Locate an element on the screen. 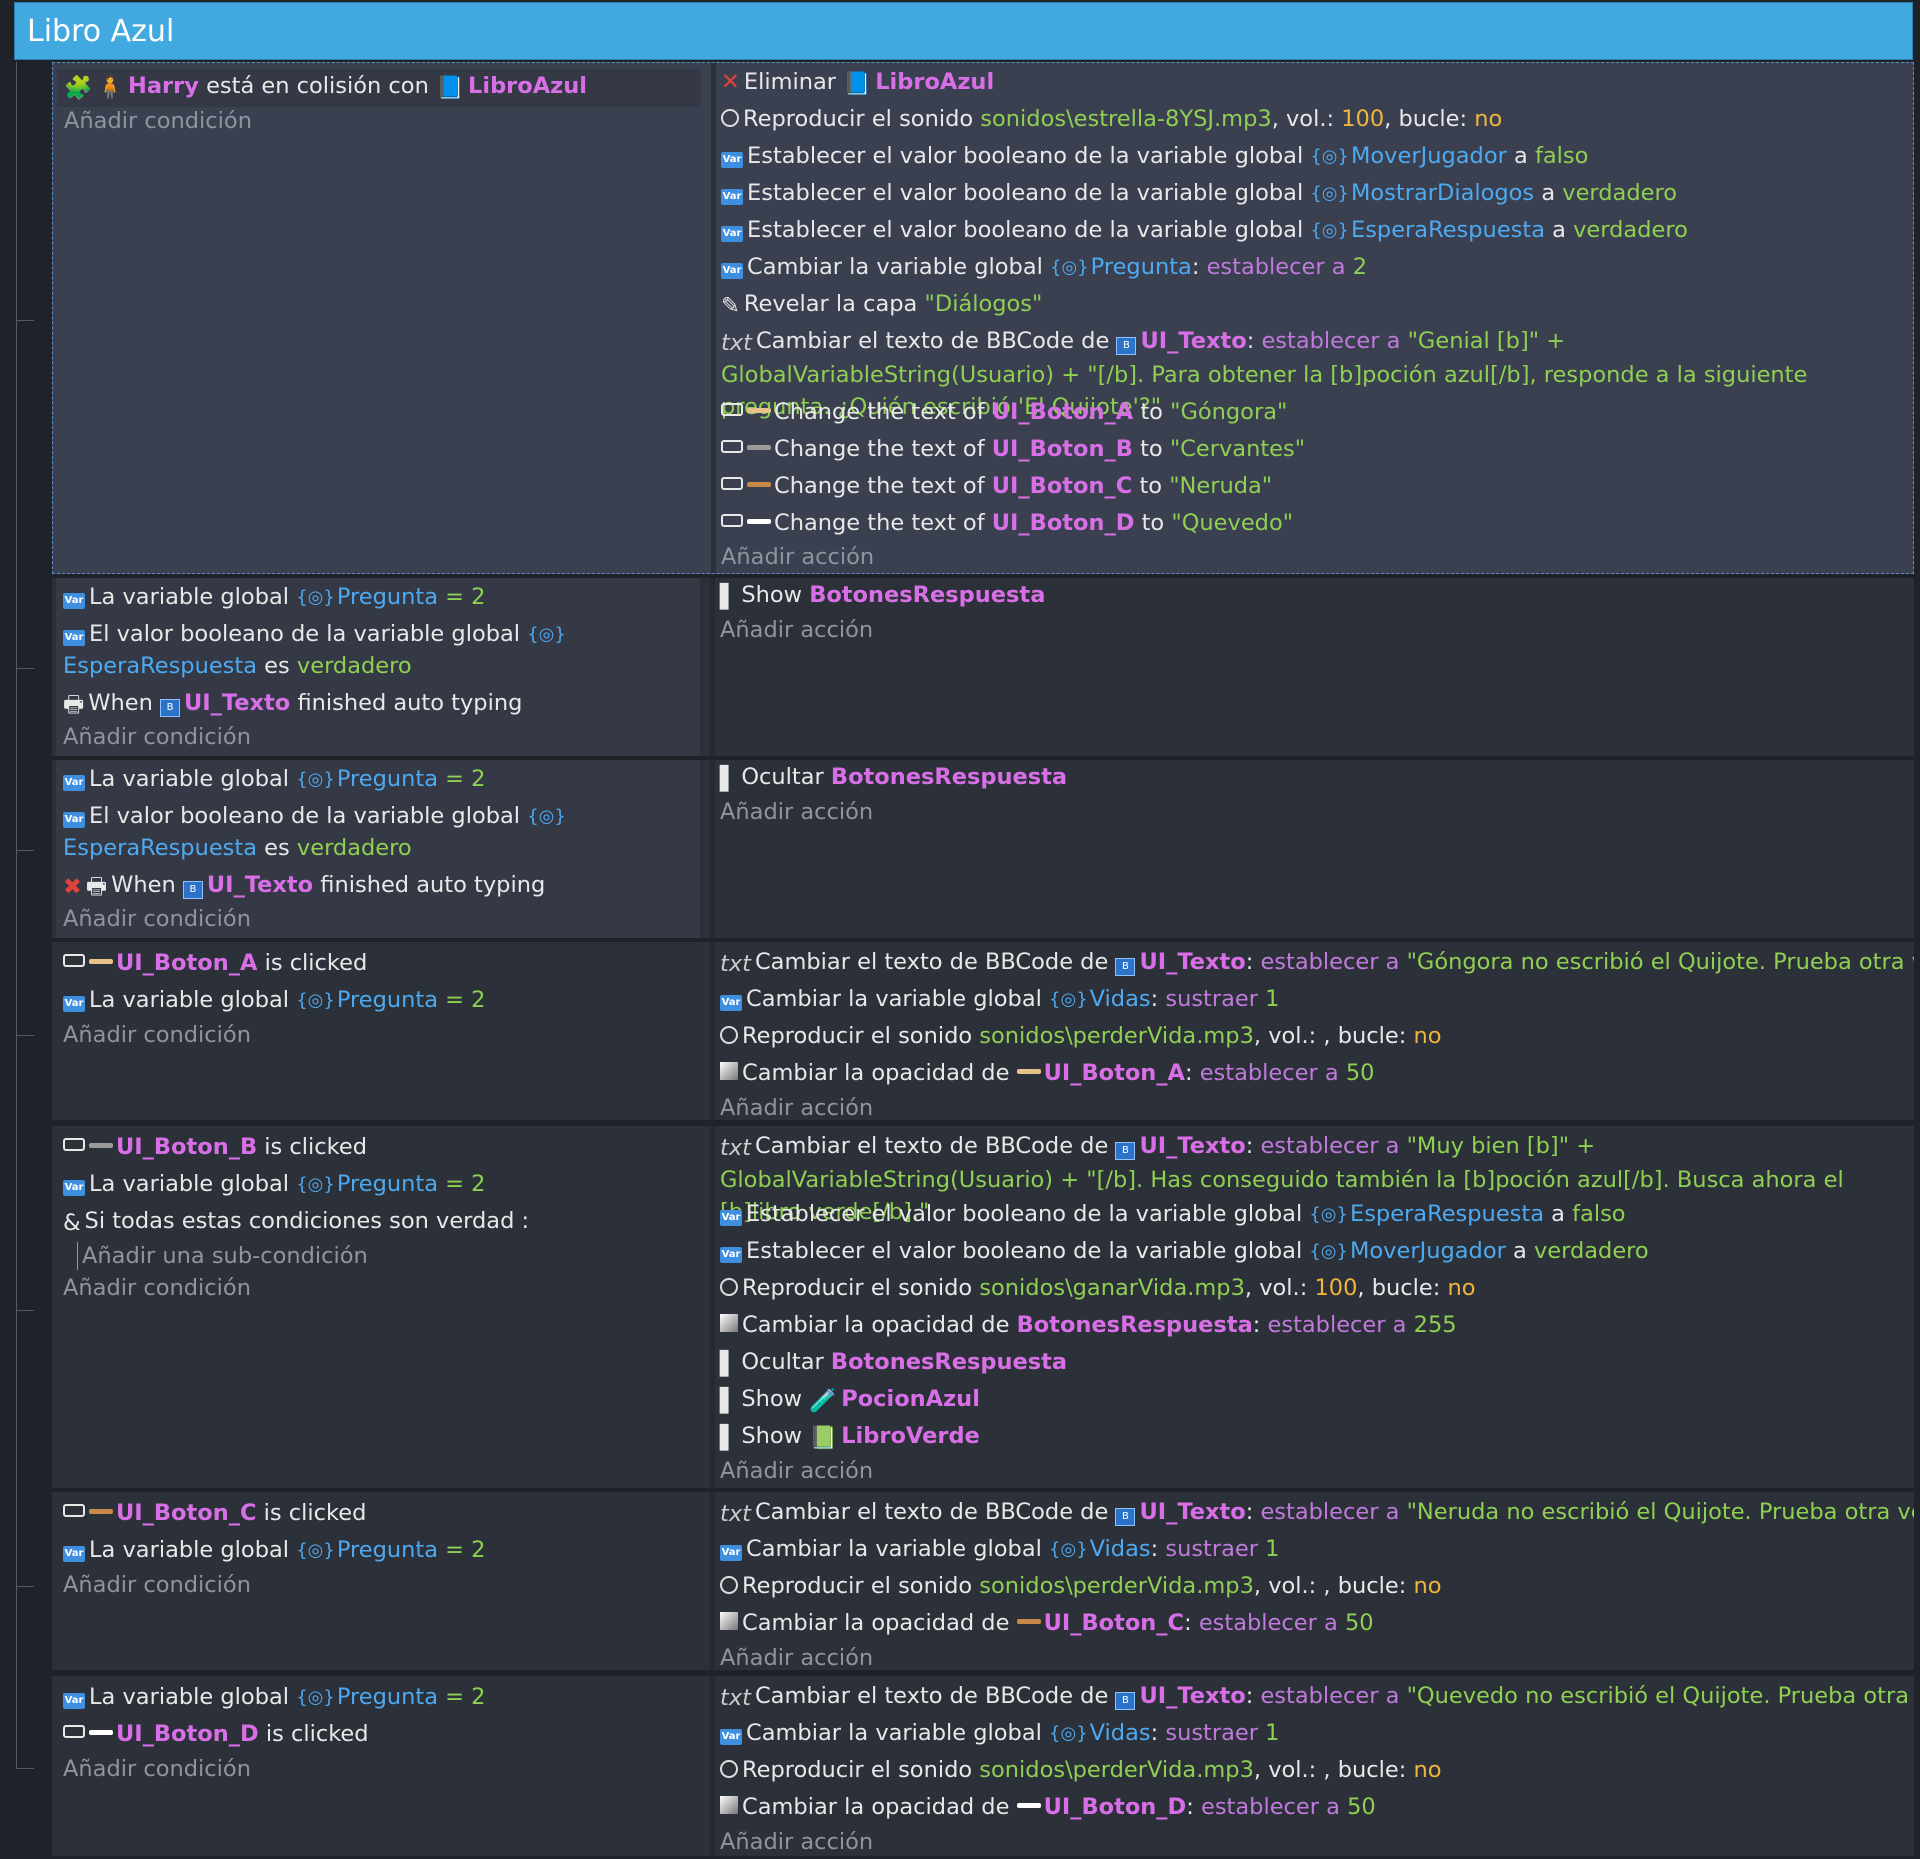 The height and width of the screenshot is (1859, 1920). group-title: Libro Azul is located at coordinates (101, 31).